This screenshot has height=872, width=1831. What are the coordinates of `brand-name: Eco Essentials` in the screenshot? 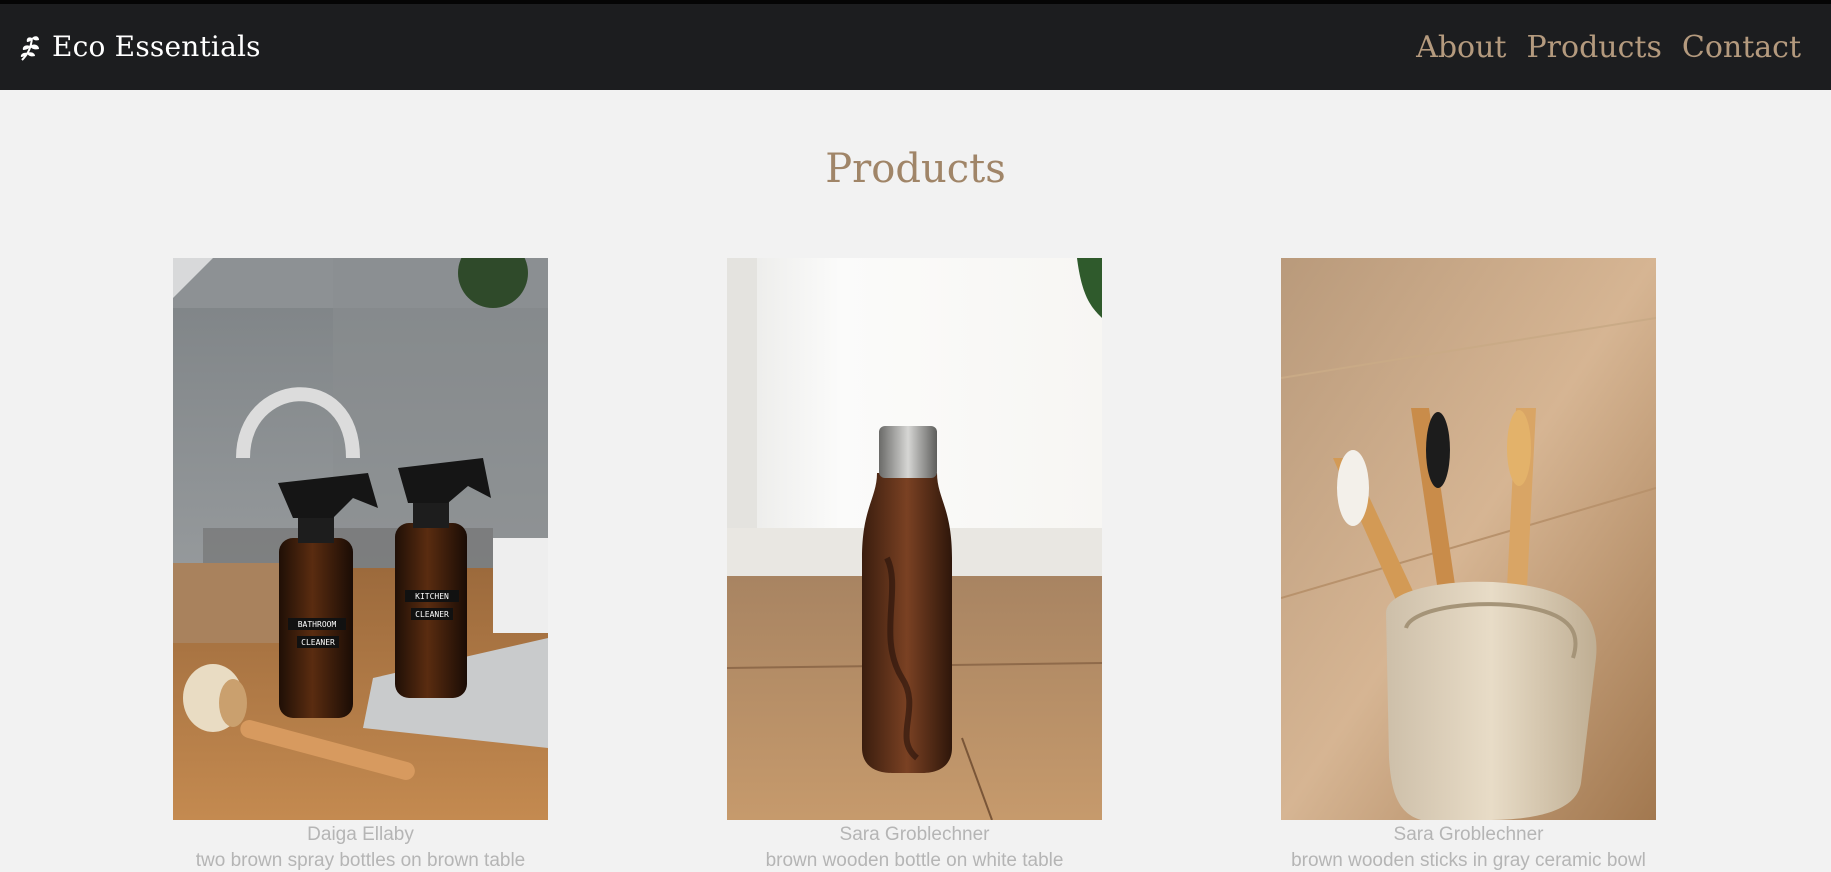 It's located at (156, 46).